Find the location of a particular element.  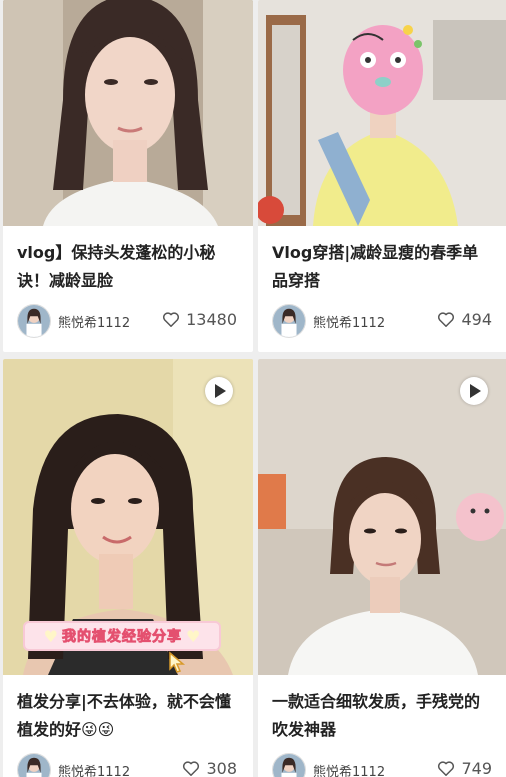

note-meta: 熊悦希1112 749 is located at coordinates (382, 762).